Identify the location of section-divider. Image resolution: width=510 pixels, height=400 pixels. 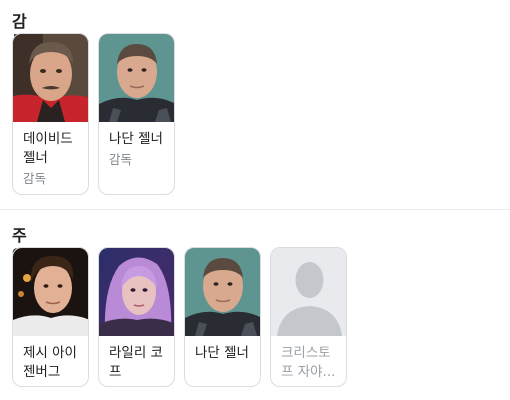
(255, 209).